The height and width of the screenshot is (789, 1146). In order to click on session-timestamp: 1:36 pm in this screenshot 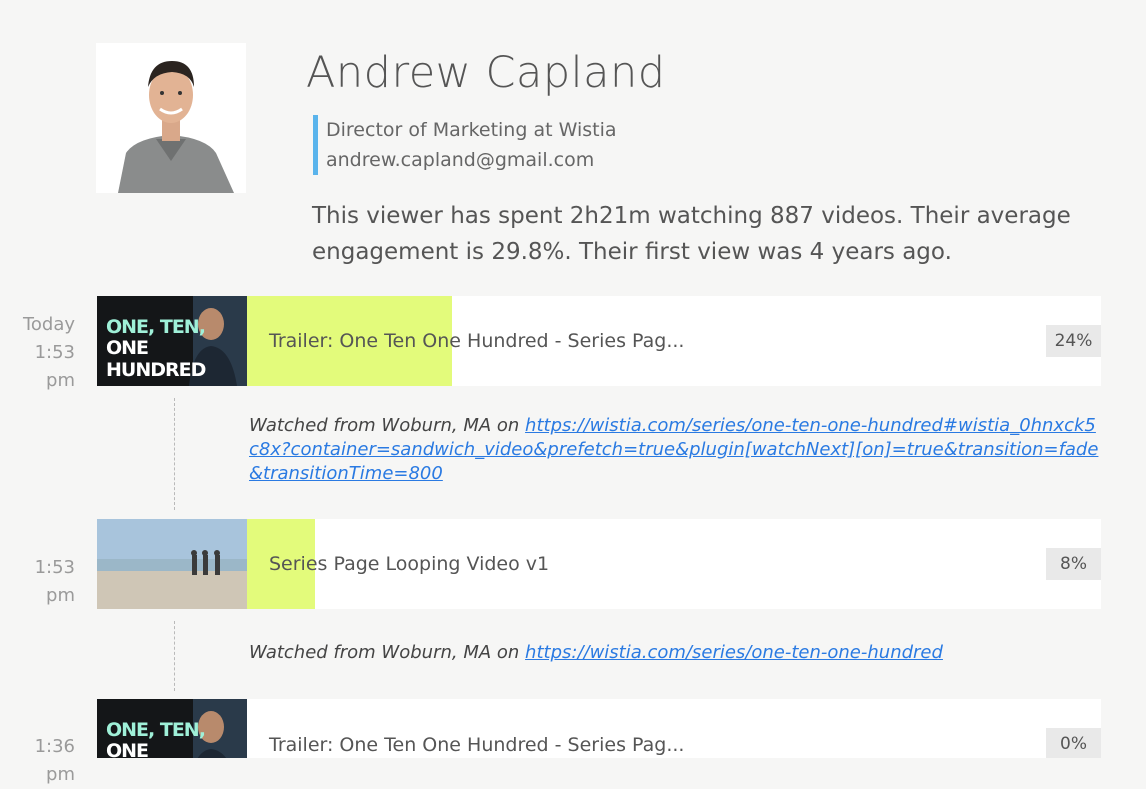, I will do `click(37, 761)`.